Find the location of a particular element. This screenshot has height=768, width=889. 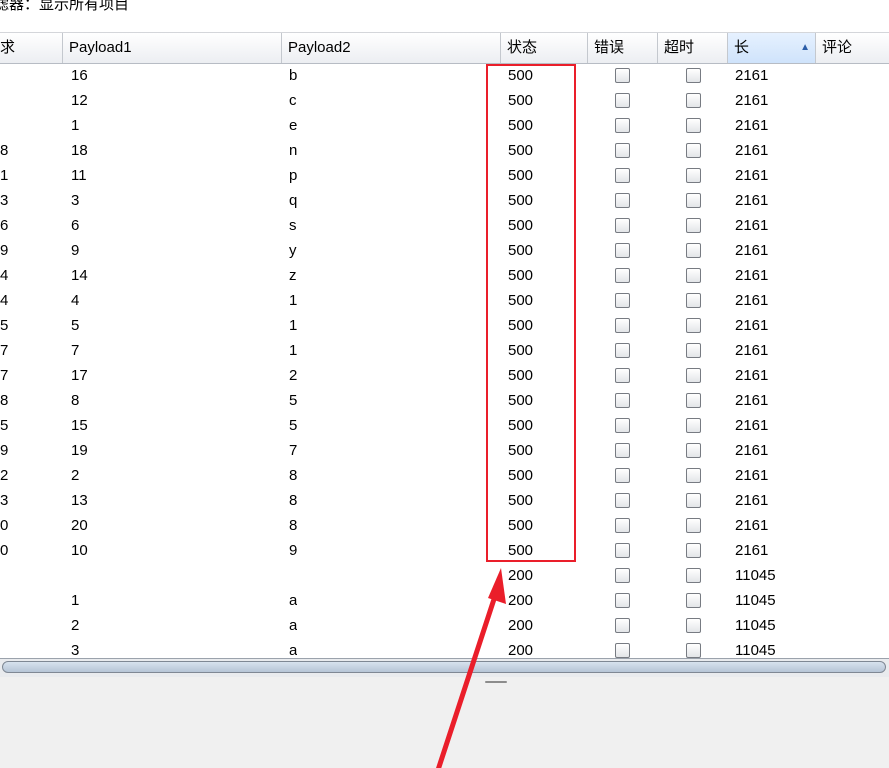

horizontal-scrollbar is located at coordinates (444, 667).